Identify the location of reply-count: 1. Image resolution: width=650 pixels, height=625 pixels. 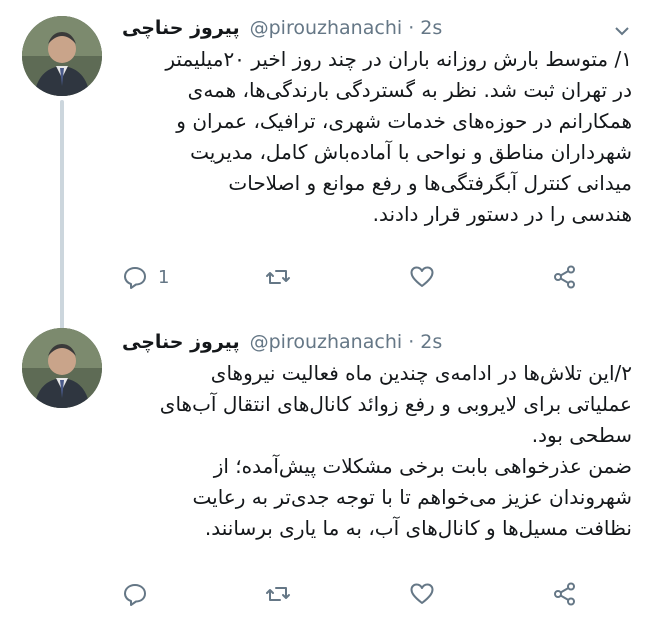
(164, 277).